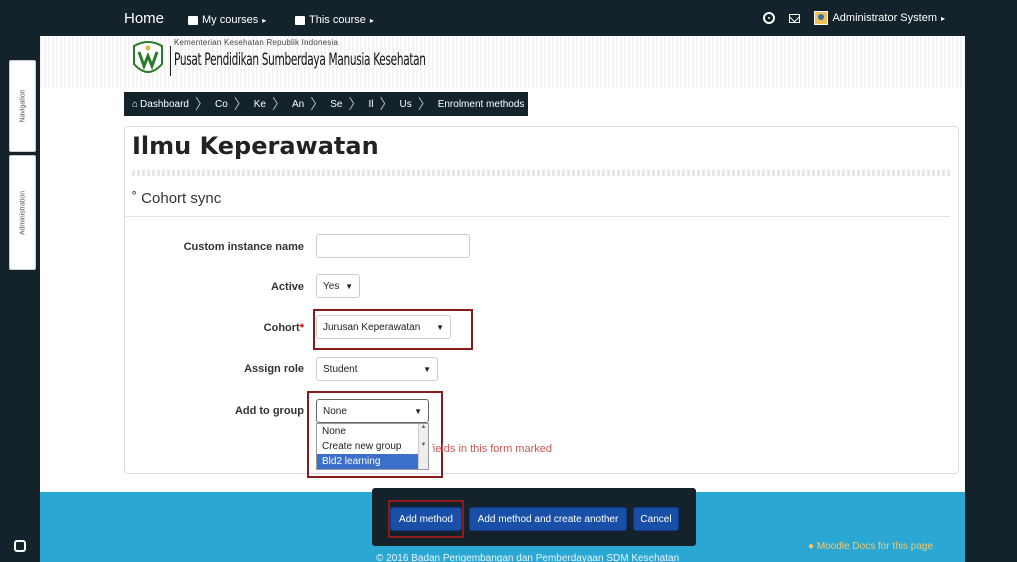 Image resolution: width=1017 pixels, height=562 pixels. Describe the element at coordinates (656, 519) in the screenshot. I see `cancel-button: Cancel` at that location.